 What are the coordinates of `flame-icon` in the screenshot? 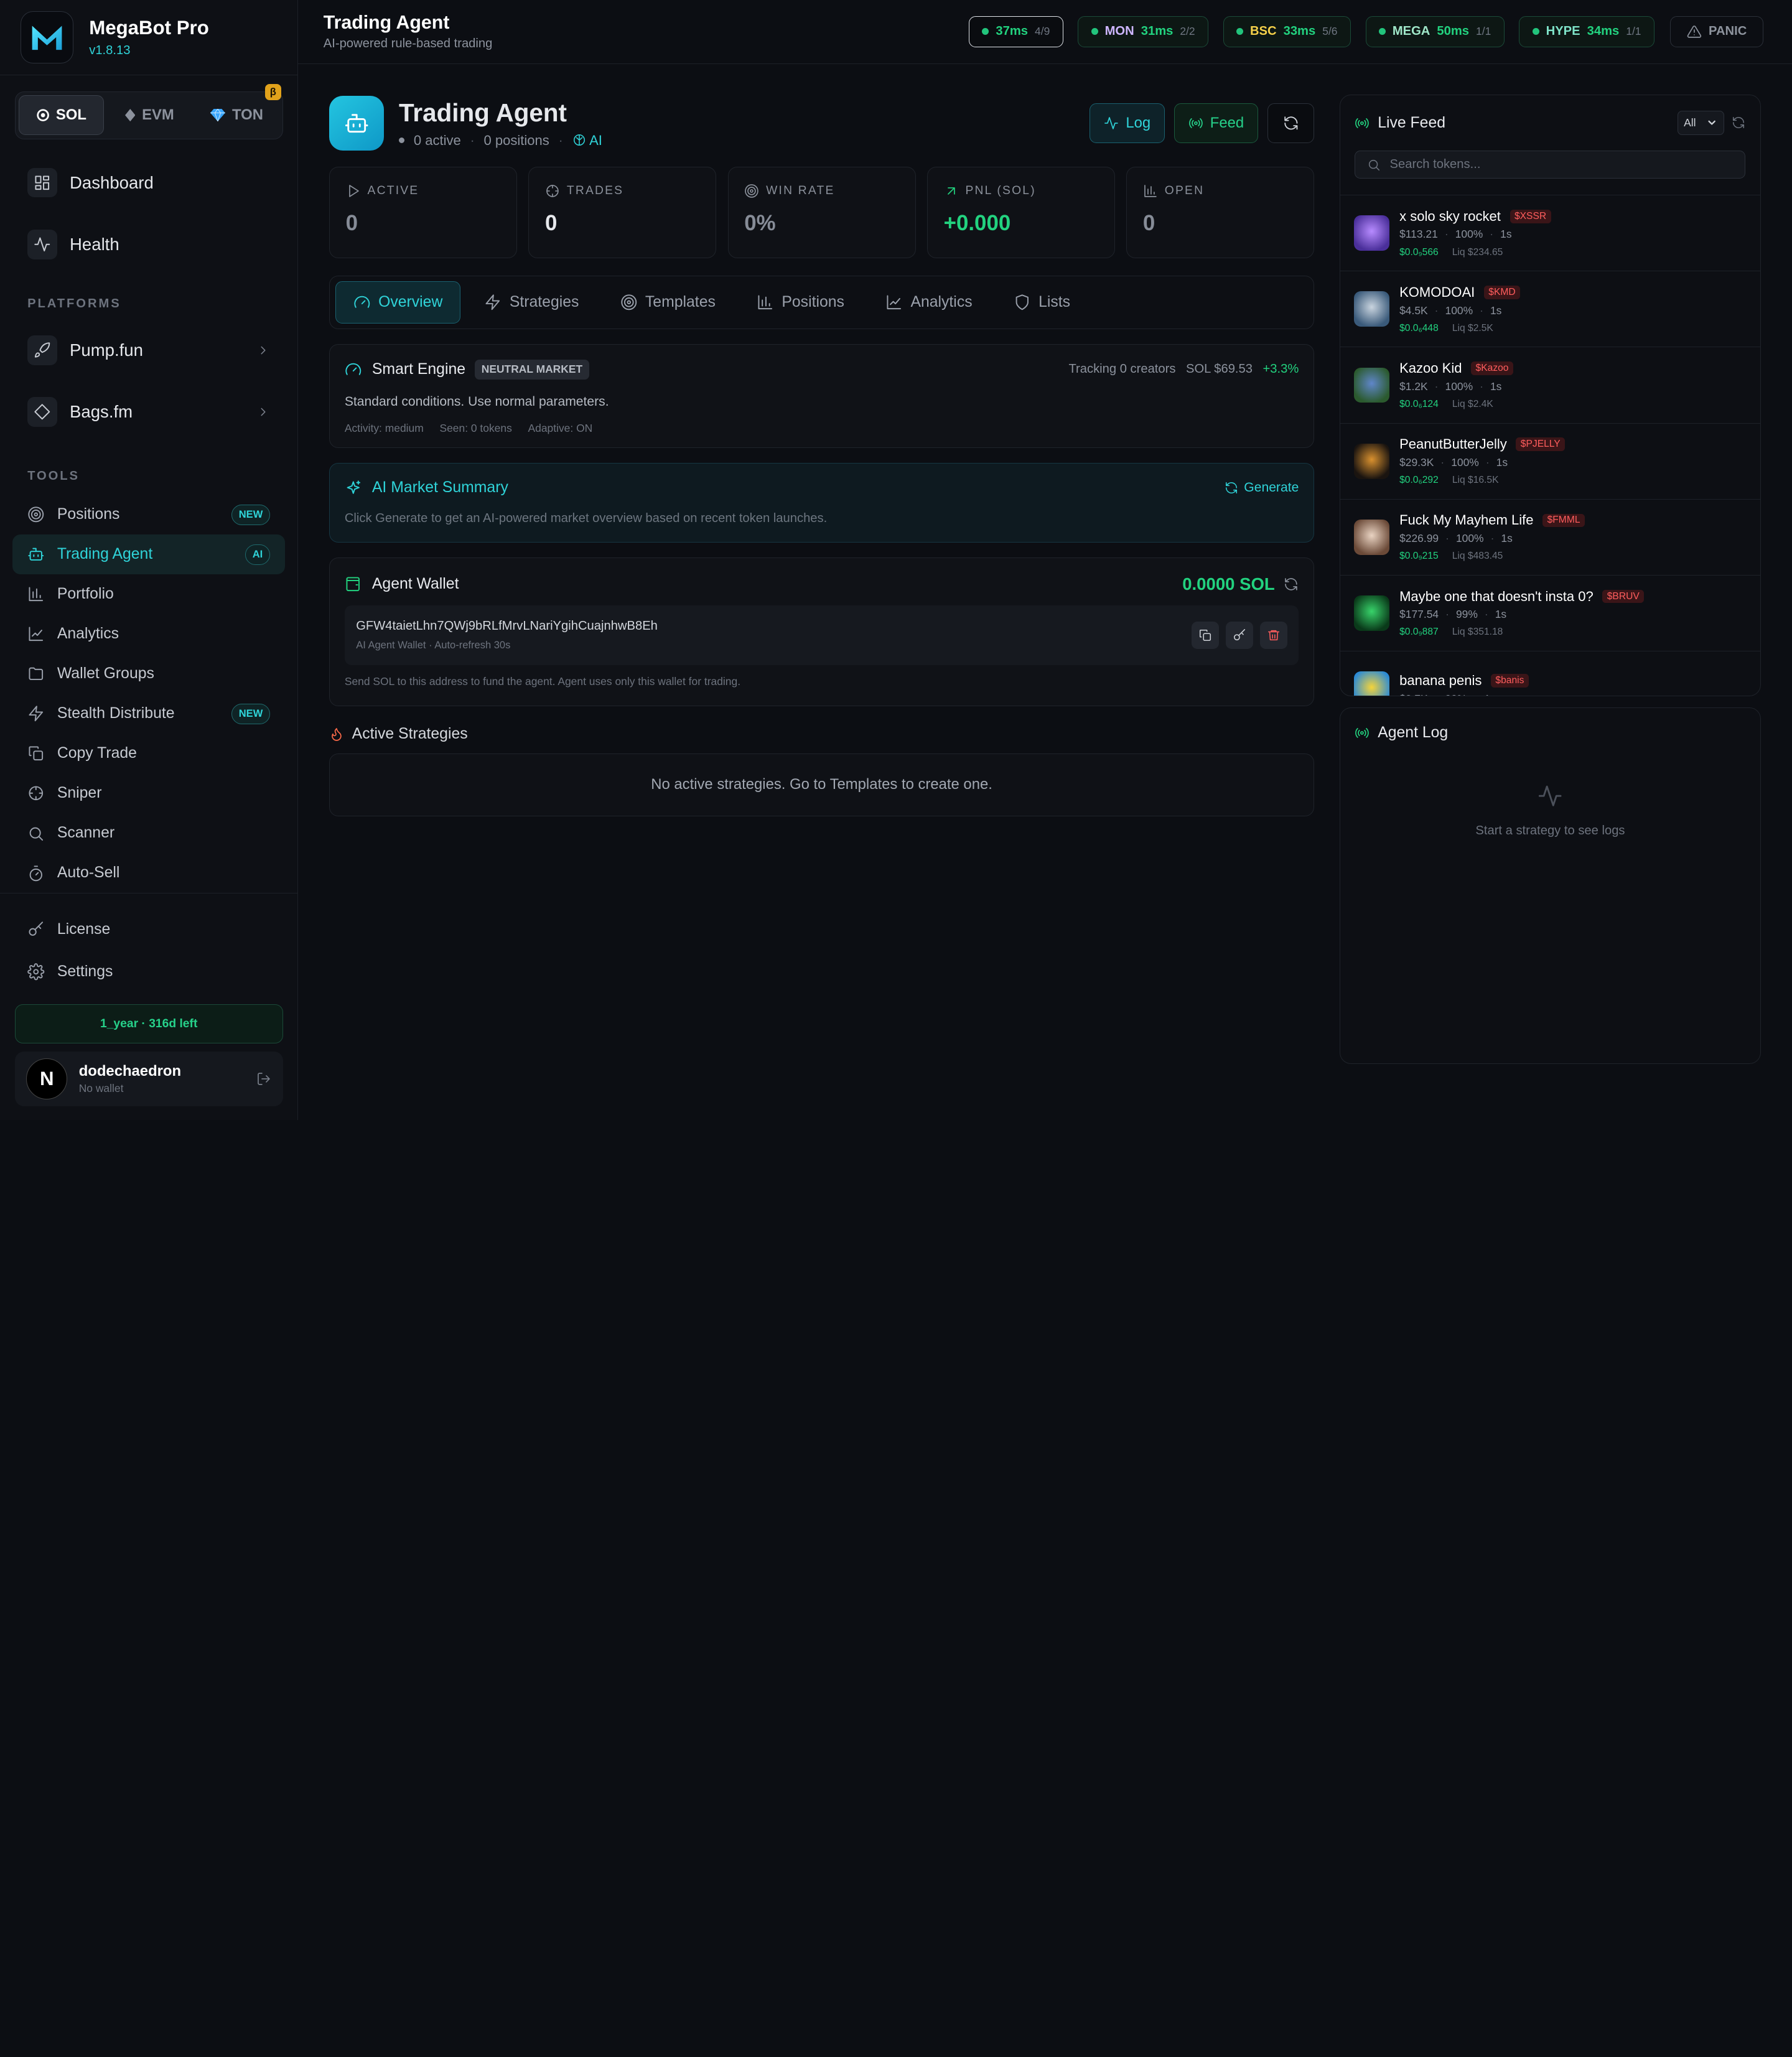 It's located at (336, 734).